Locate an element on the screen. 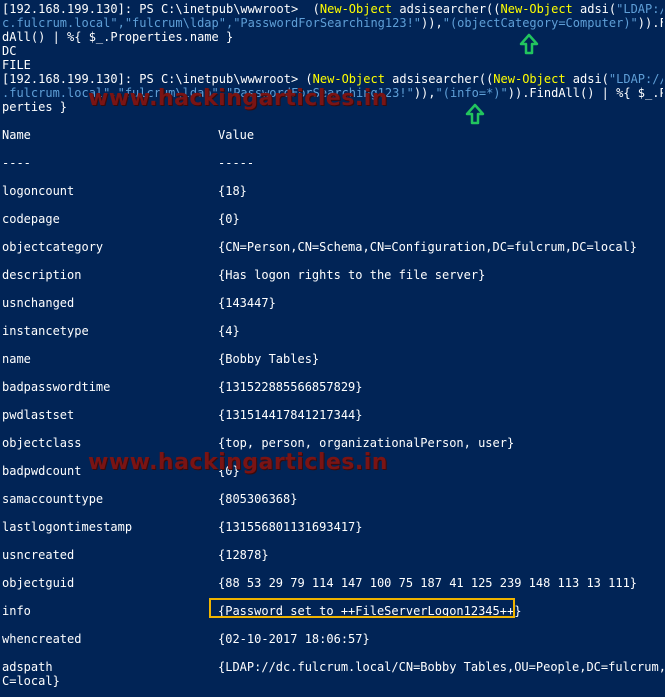 The height and width of the screenshot is (697, 665). property-name: description is located at coordinates (42, 275).